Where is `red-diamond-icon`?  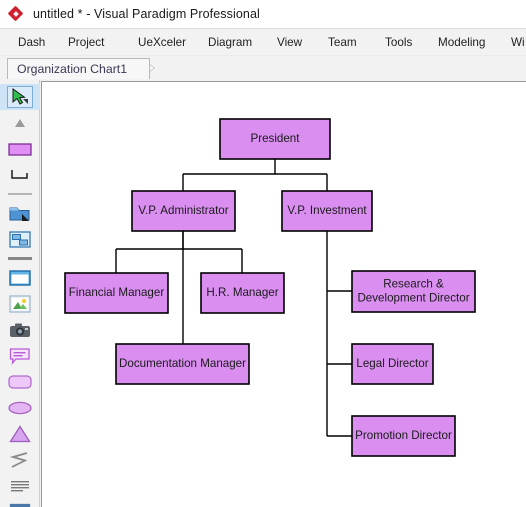
red-diamond-icon is located at coordinates (15, 13).